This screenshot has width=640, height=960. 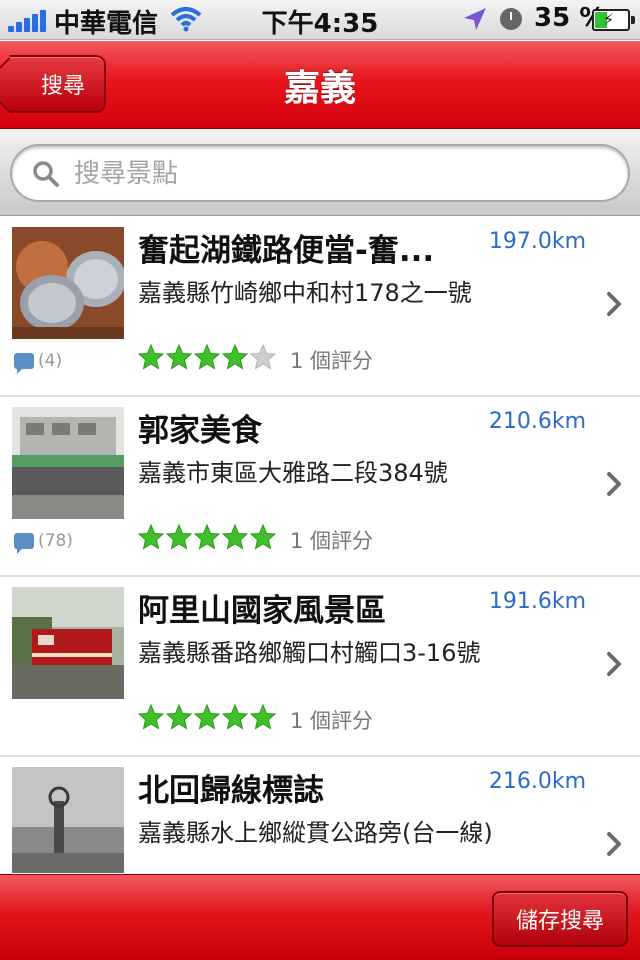 I want to click on save-search-button: 儲存搜尋, so click(x=560, y=919).